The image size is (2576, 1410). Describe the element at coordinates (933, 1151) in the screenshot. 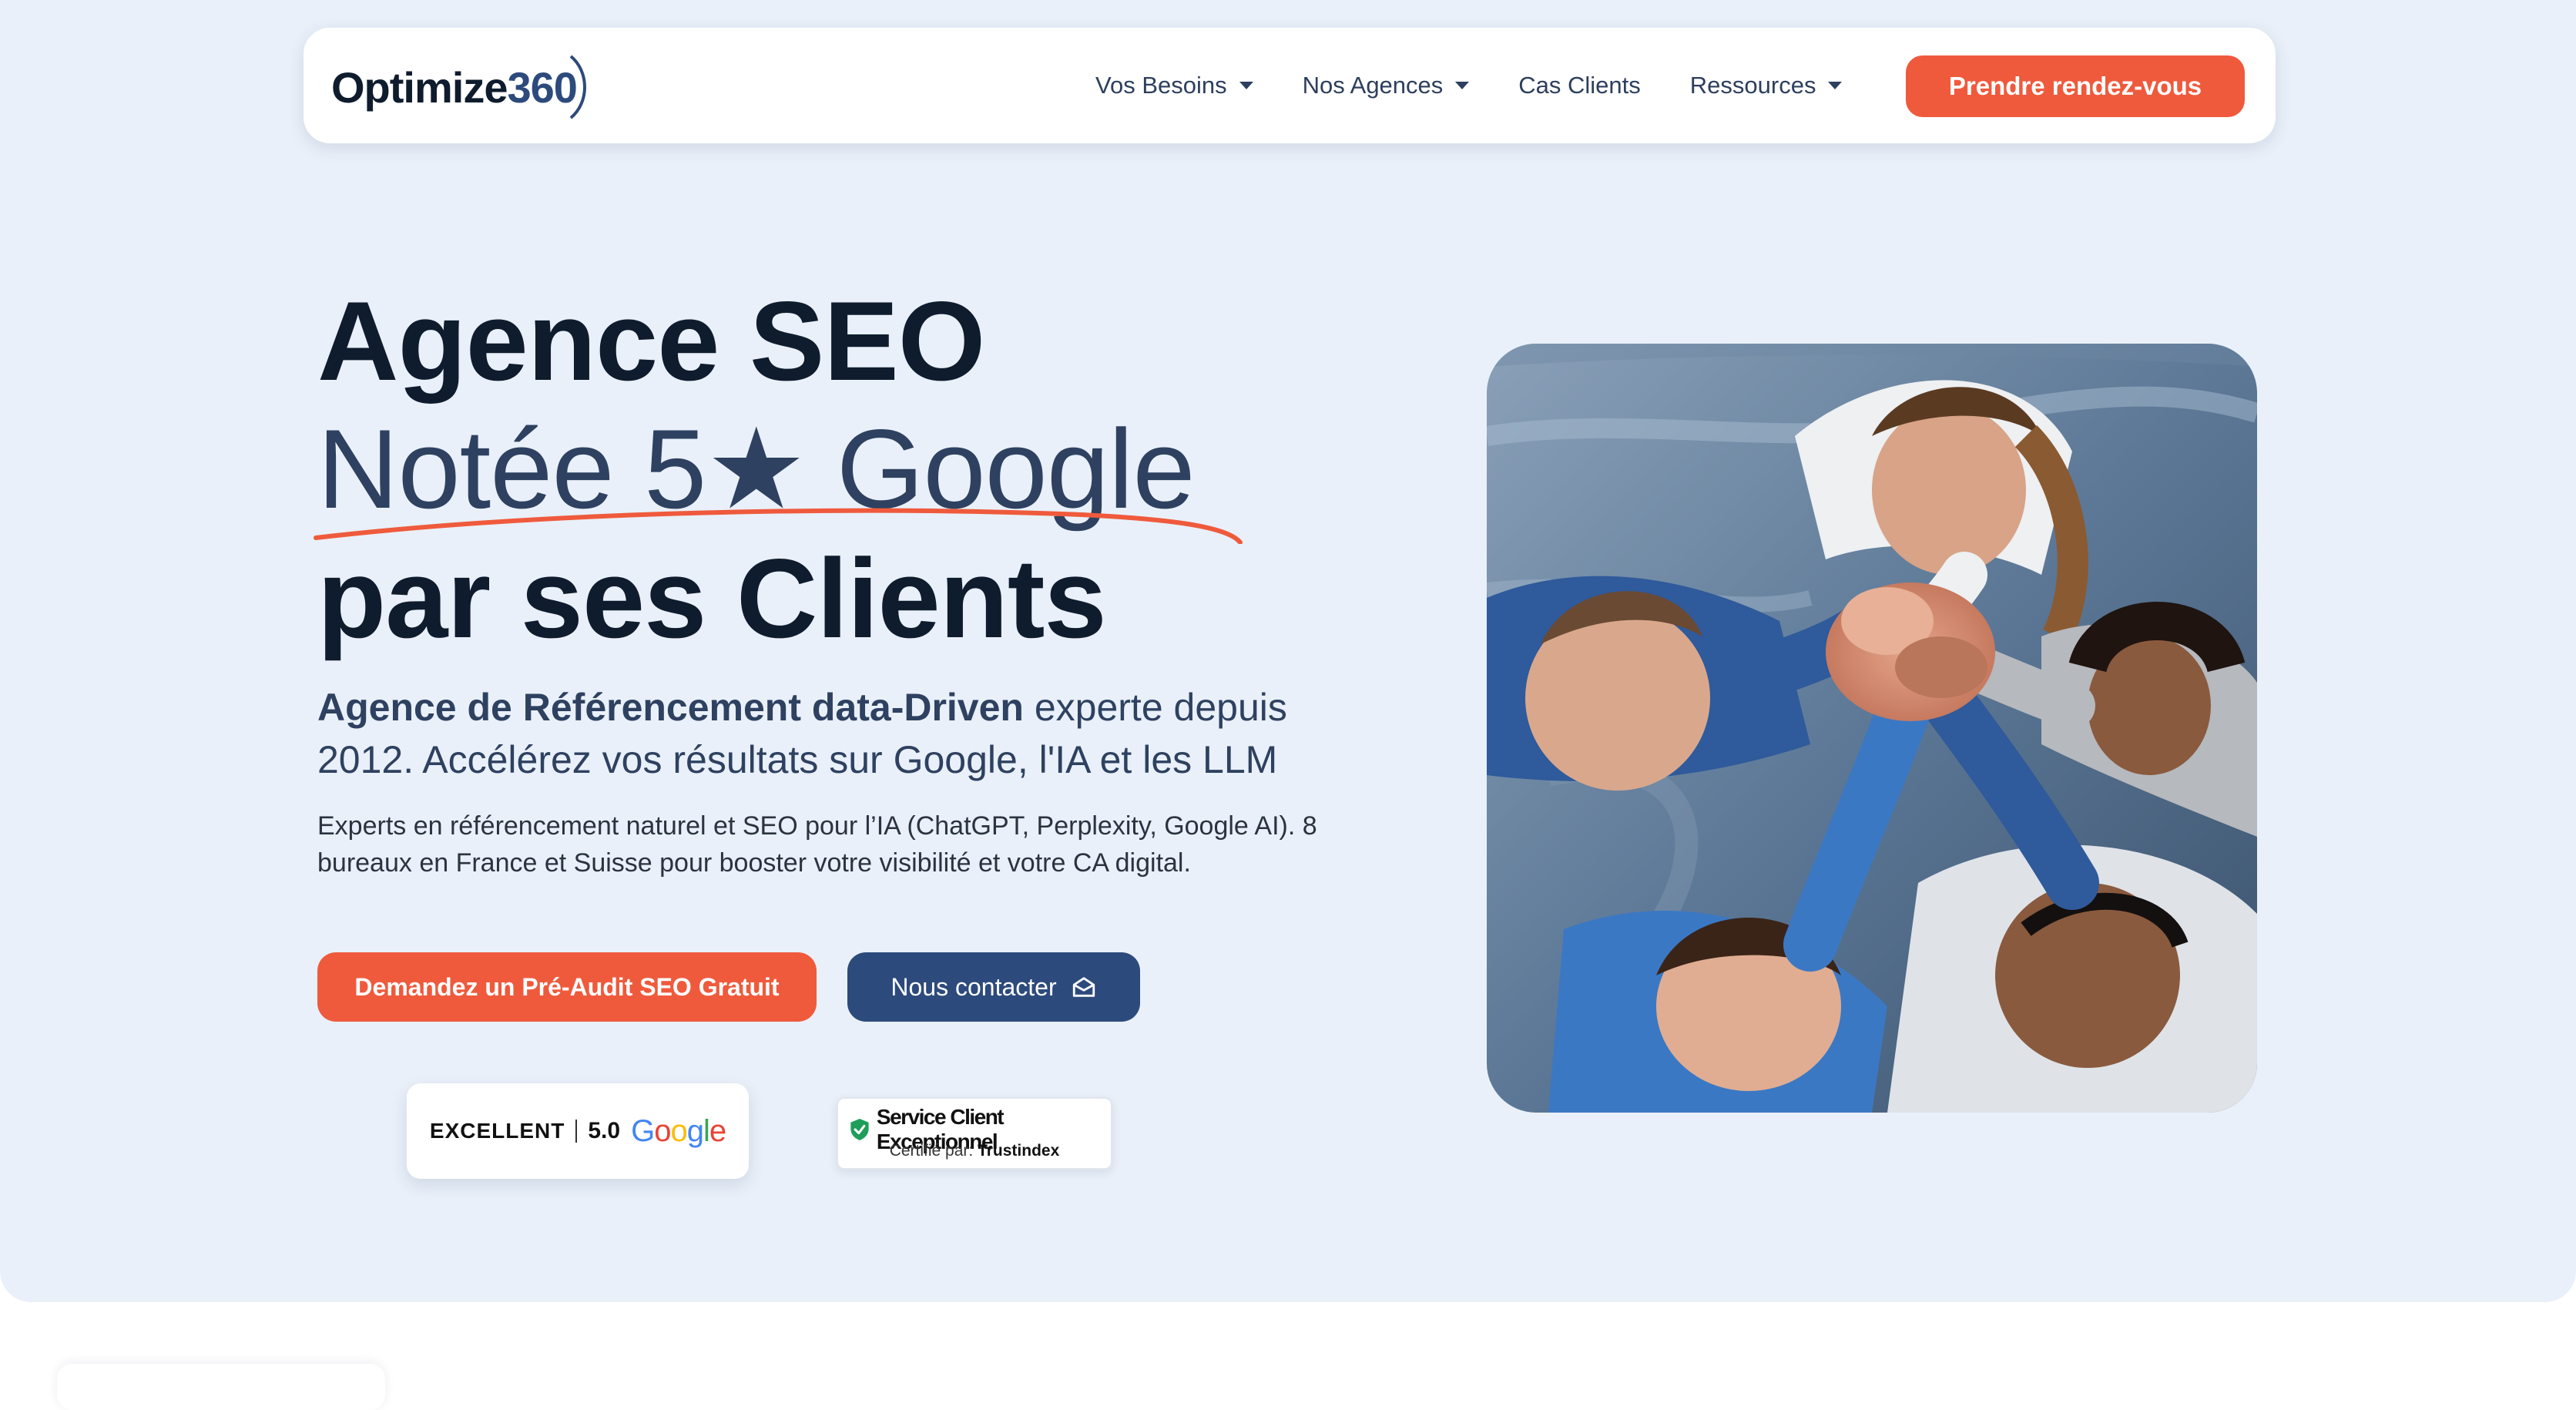

I see `certified-prefix: Certifié par:` at that location.